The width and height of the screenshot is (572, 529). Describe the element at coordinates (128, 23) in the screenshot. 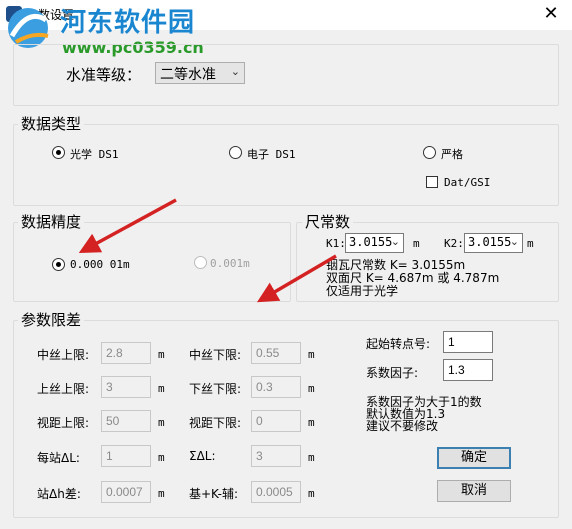

I see `watermark-name: 河东软件园` at that location.